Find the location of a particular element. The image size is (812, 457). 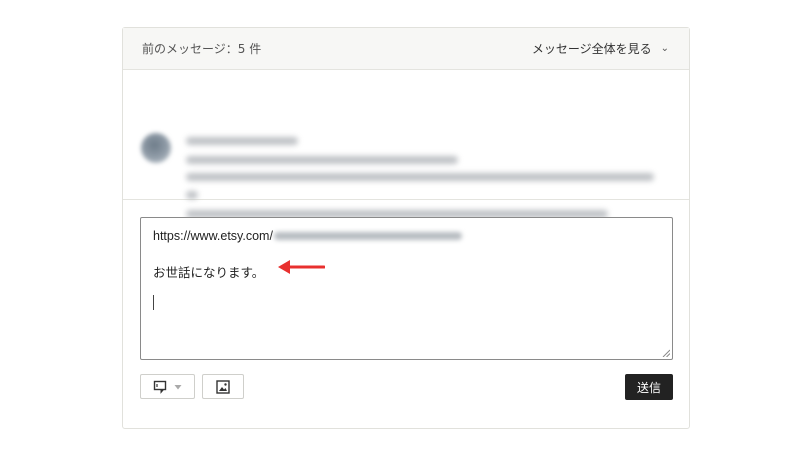

message-url-line: https://www.etsy.com/ is located at coordinates (307, 236).